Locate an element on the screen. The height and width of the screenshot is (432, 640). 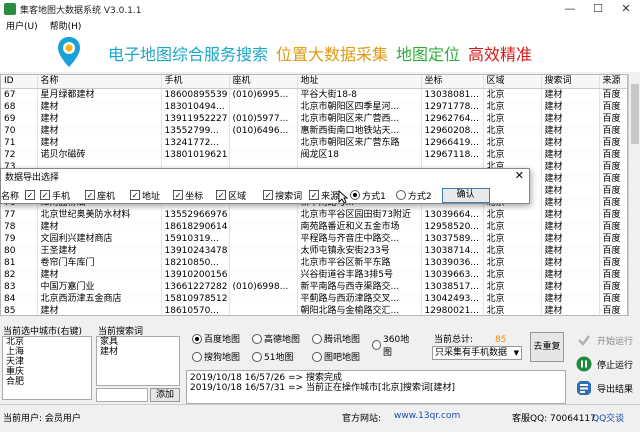
column-header: 地址 is located at coordinates (359, 82).